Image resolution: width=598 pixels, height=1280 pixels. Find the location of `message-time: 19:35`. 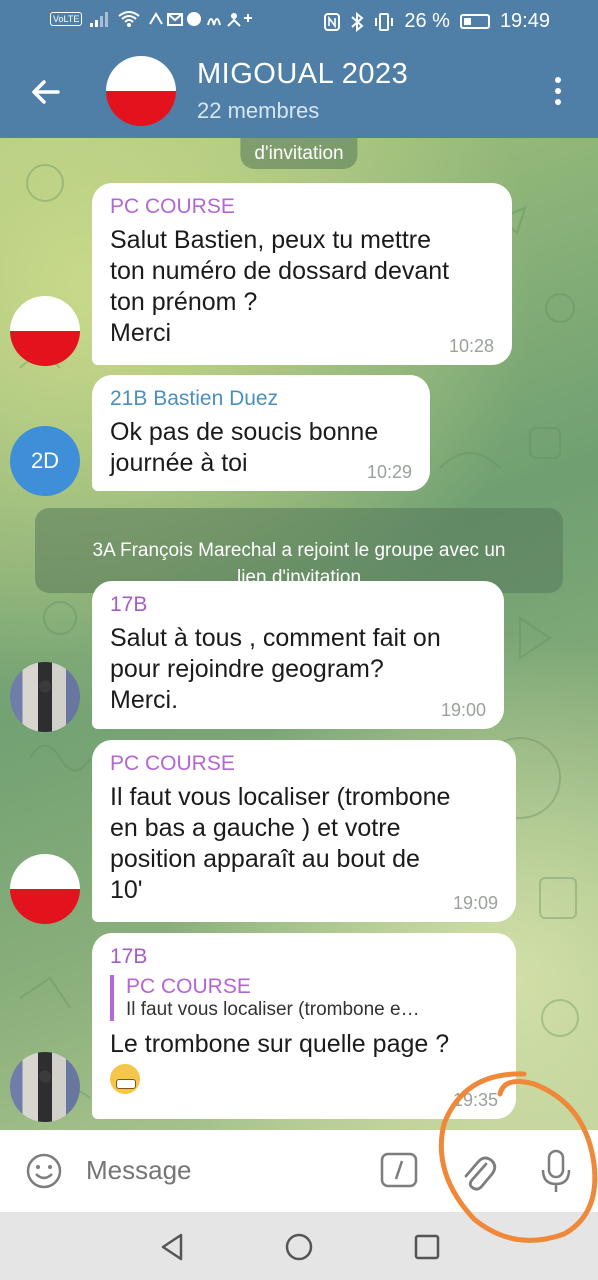

message-time: 19:35 is located at coordinates (475, 1100).